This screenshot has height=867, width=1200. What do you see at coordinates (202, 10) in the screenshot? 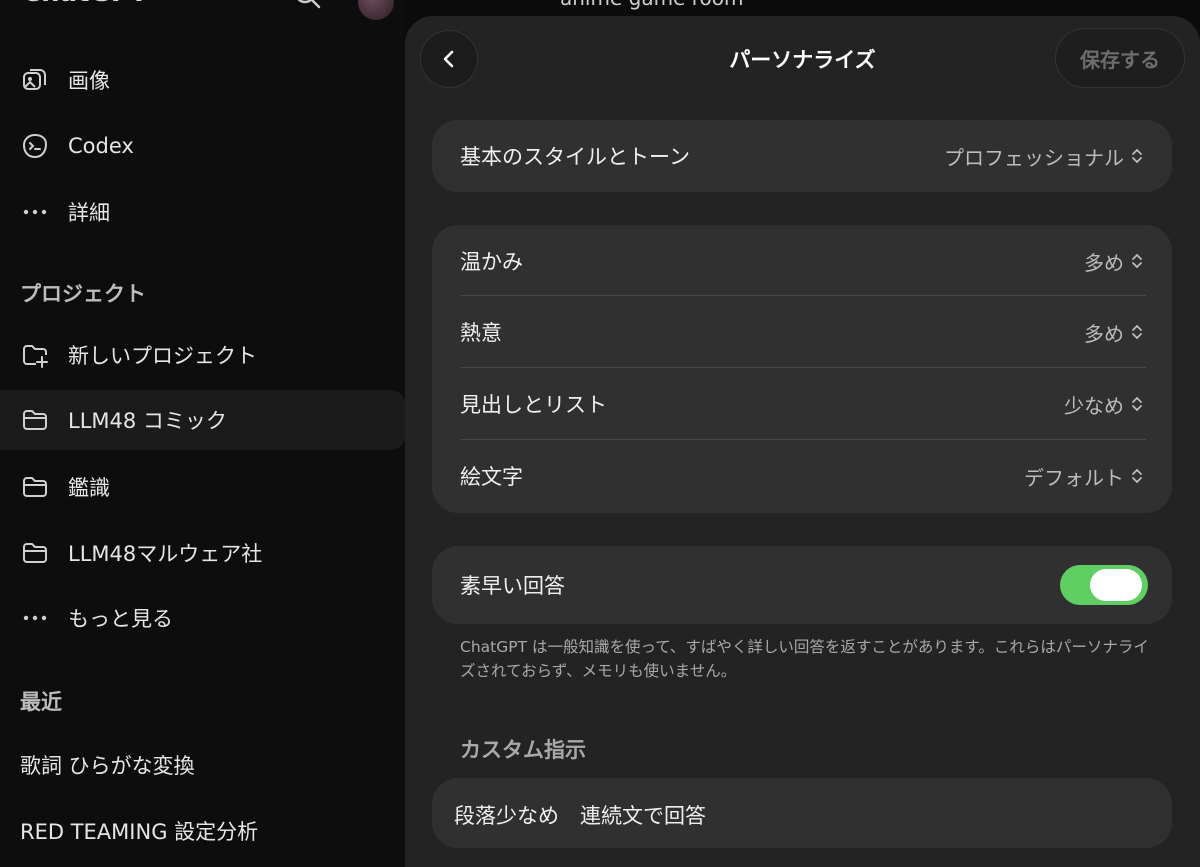
I see `sidebar-topbar: ChatGPT` at bounding box center [202, 10].